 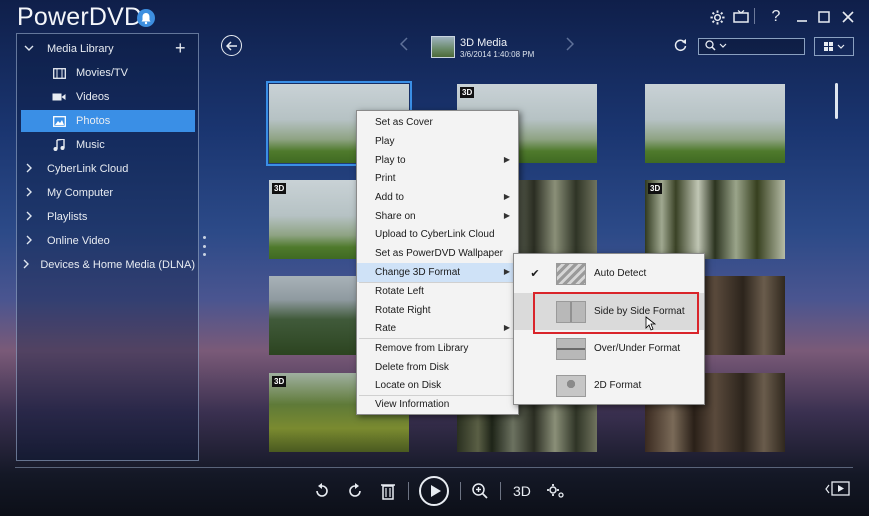 I want to click on menu-item-view-information: View Information, so click(x=437, y=404).